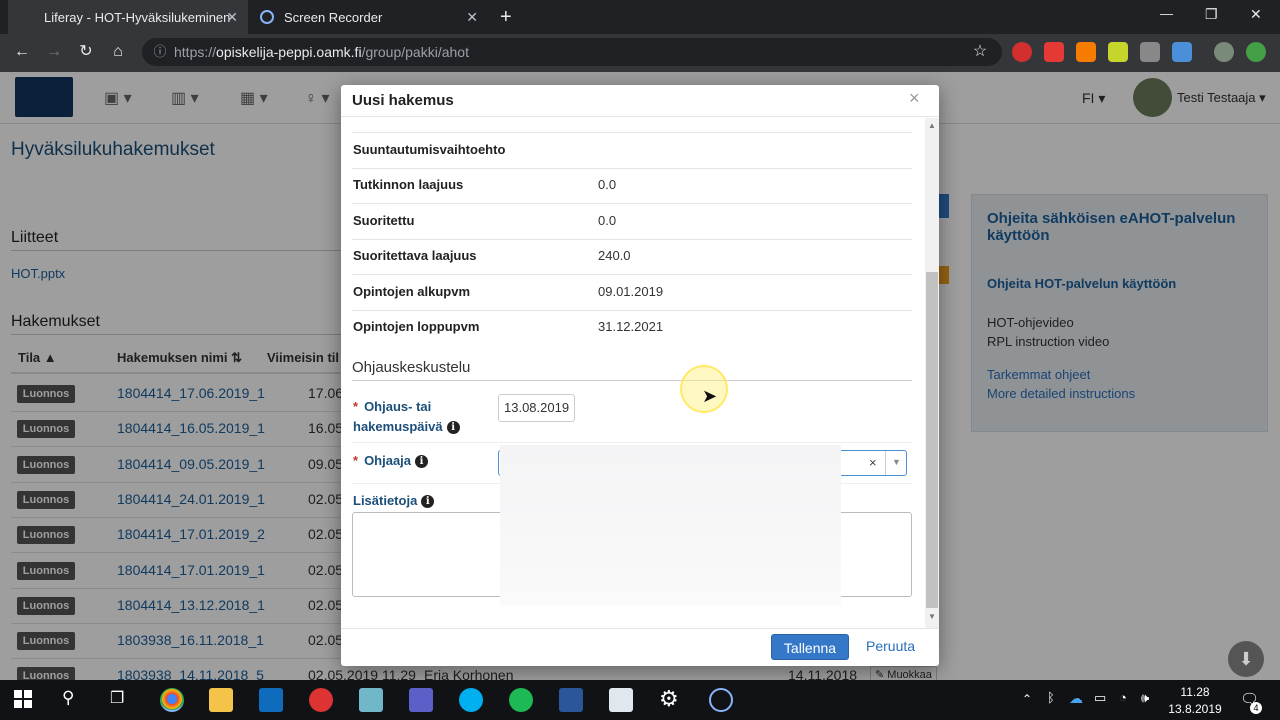  I want to click on url-path: /group/pakki/ahot, so click(415, 52).